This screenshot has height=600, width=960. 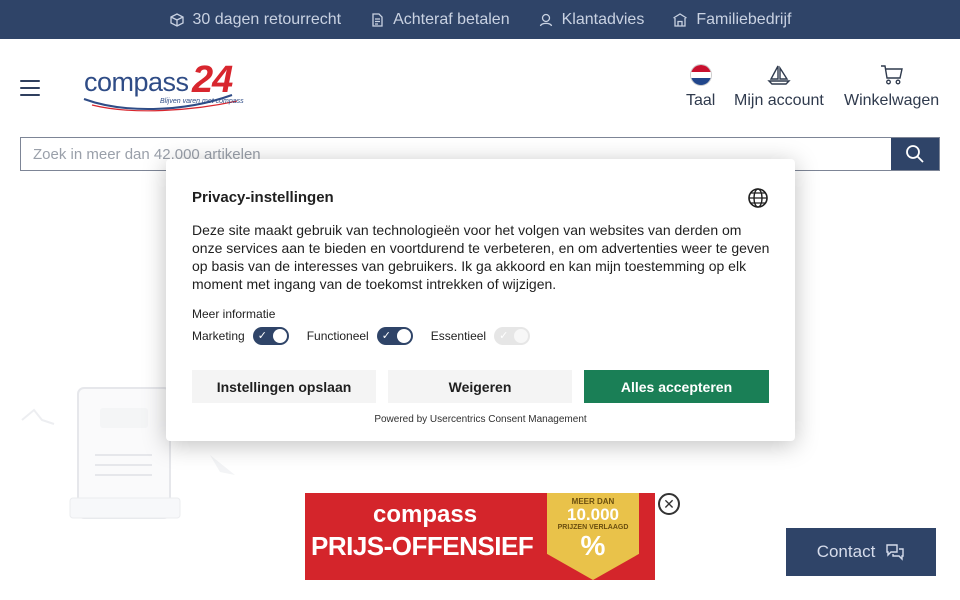 I want to click on usp-item-family: Familiebedrijf, so click(x=731, y=20).